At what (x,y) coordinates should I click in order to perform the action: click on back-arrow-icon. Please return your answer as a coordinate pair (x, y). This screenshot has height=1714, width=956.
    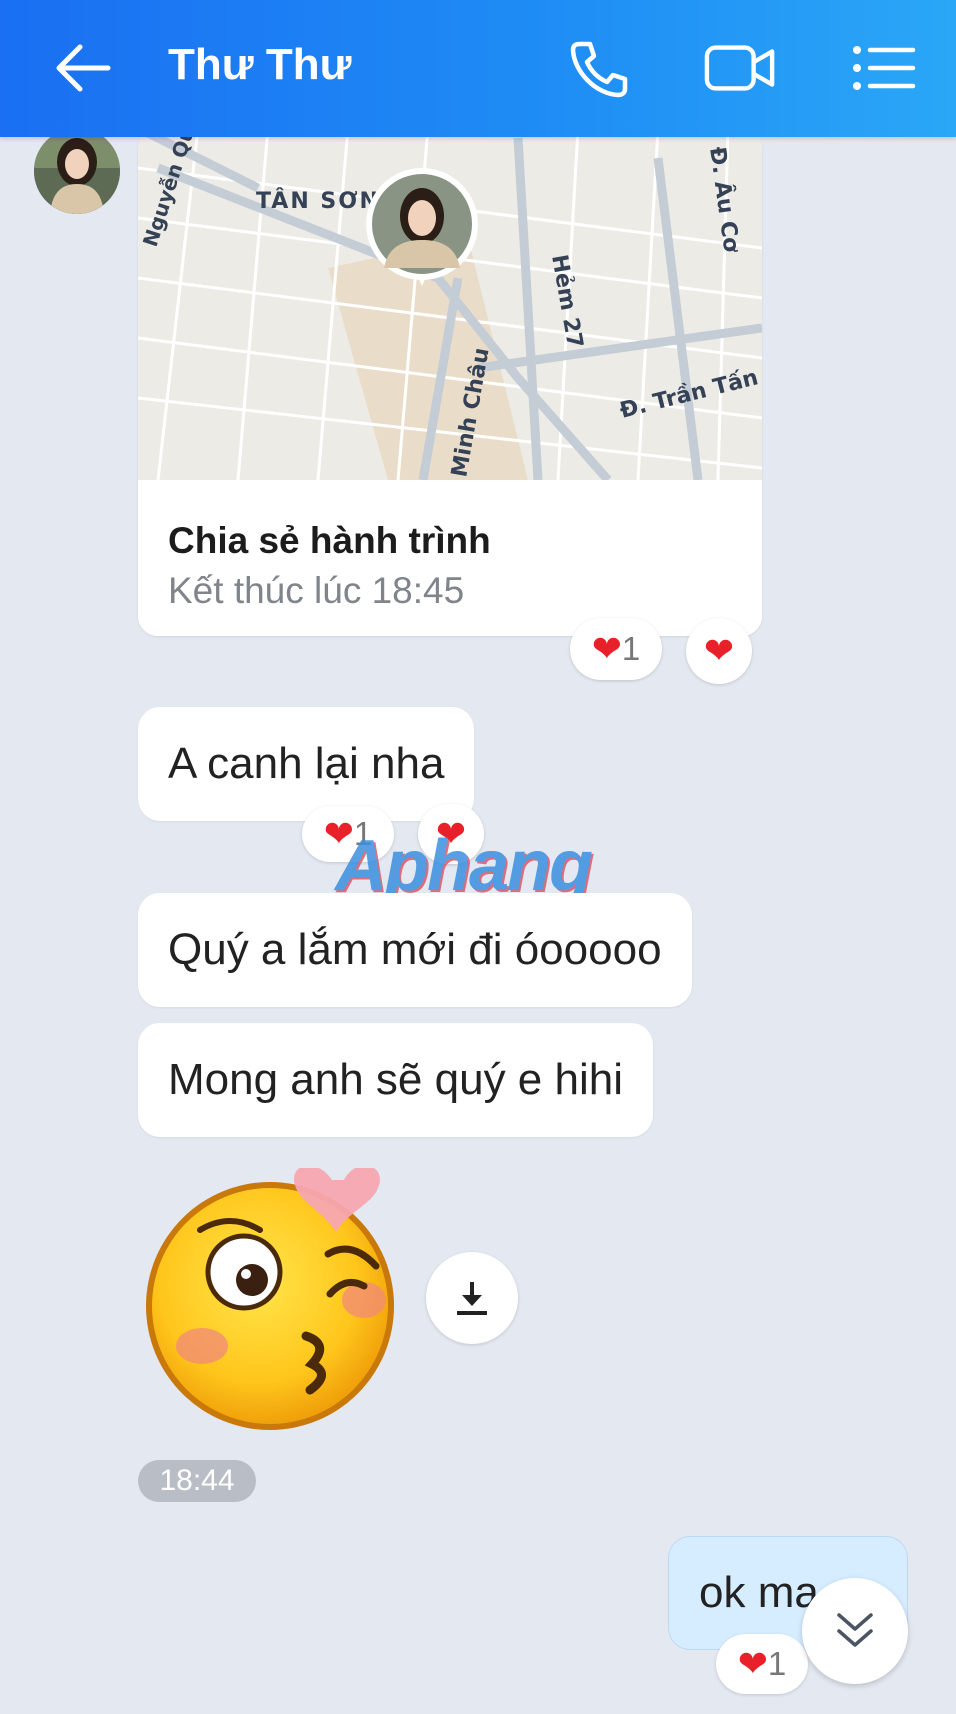
    Looking at the image, I should click on (83, 68).